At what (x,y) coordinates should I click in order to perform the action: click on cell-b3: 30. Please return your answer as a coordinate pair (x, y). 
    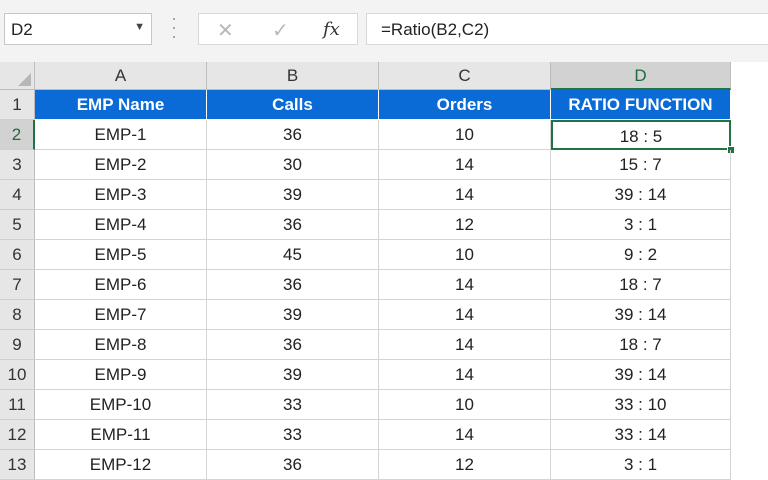
    Looking at the image, I should click on (293, 165).